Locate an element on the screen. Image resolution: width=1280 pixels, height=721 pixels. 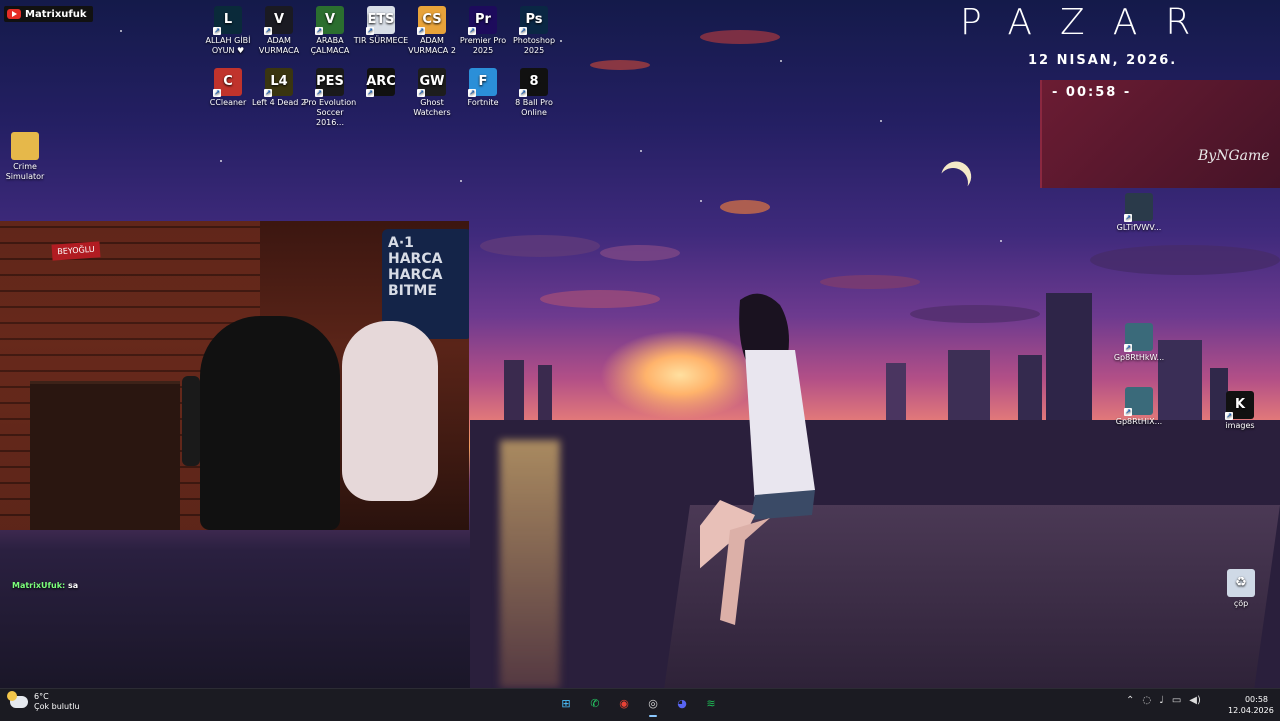
channel-badge: Matrixufuk is located at coordinates (48, 14).